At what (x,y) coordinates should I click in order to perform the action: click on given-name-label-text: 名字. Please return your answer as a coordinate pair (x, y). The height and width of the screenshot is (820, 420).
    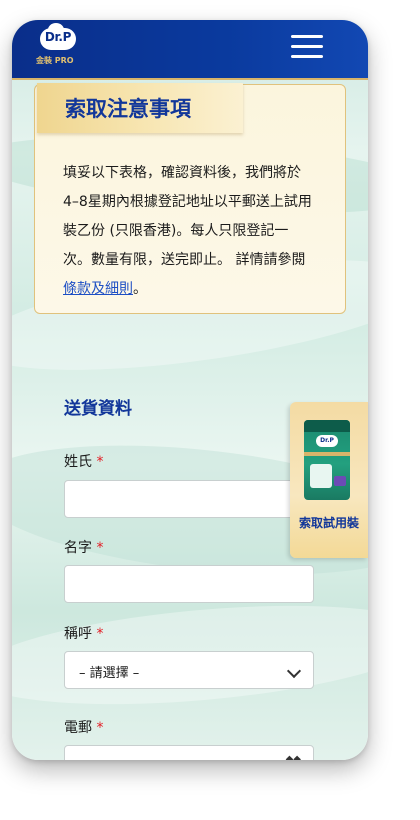
    Looking at the image, I should click on (78, 548).